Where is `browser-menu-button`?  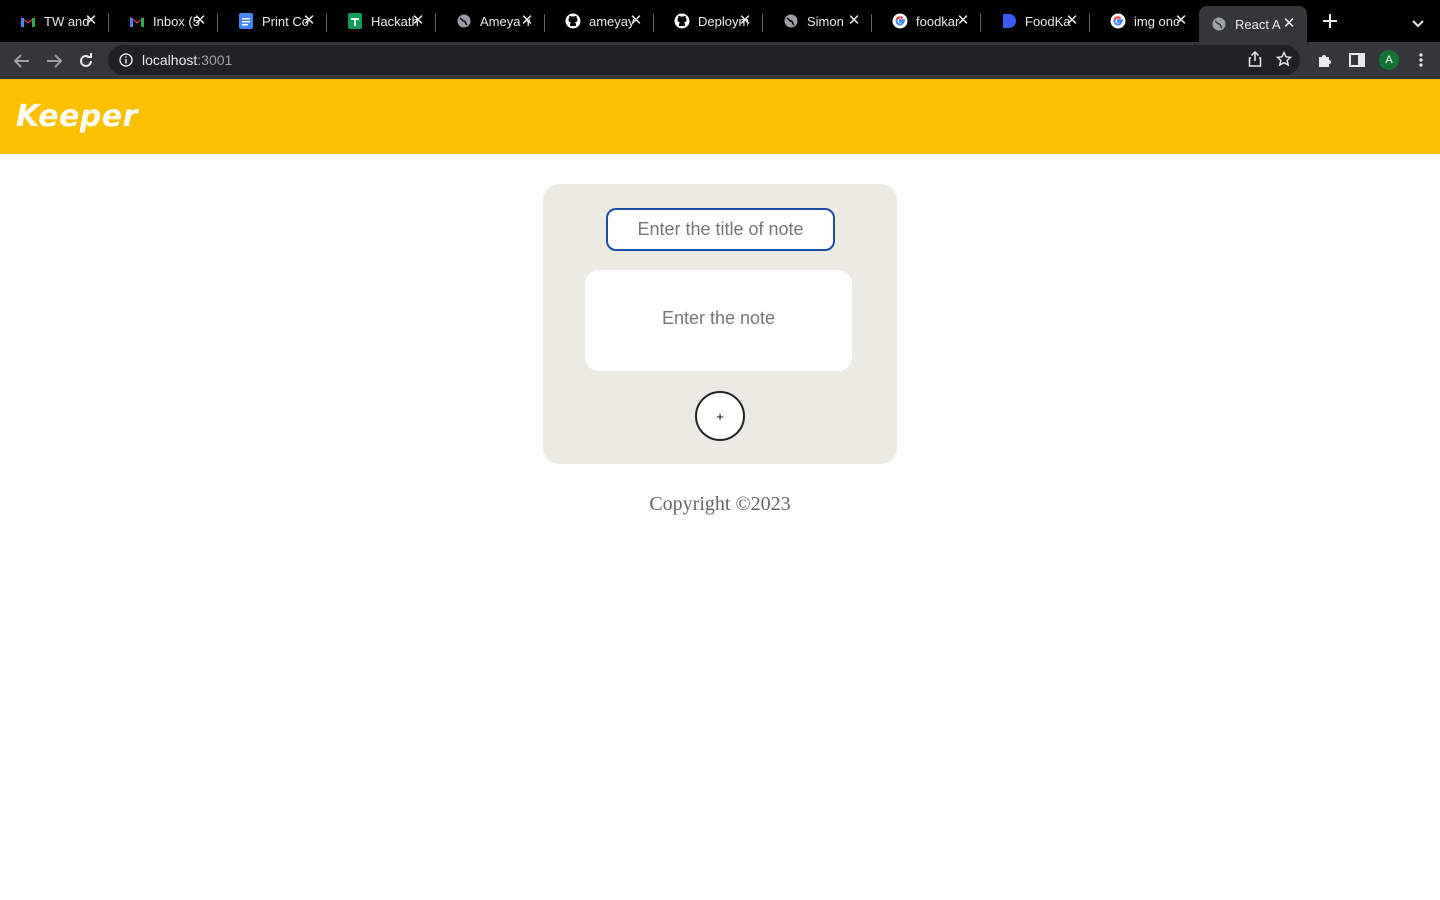
browser-menu-button is located at coordinates (1421, 60).